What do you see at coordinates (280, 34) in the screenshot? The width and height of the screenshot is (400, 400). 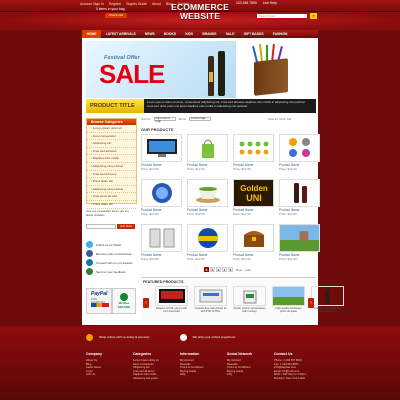 I see `nav-fashion: FASHION` at bounding box center [280, 34].